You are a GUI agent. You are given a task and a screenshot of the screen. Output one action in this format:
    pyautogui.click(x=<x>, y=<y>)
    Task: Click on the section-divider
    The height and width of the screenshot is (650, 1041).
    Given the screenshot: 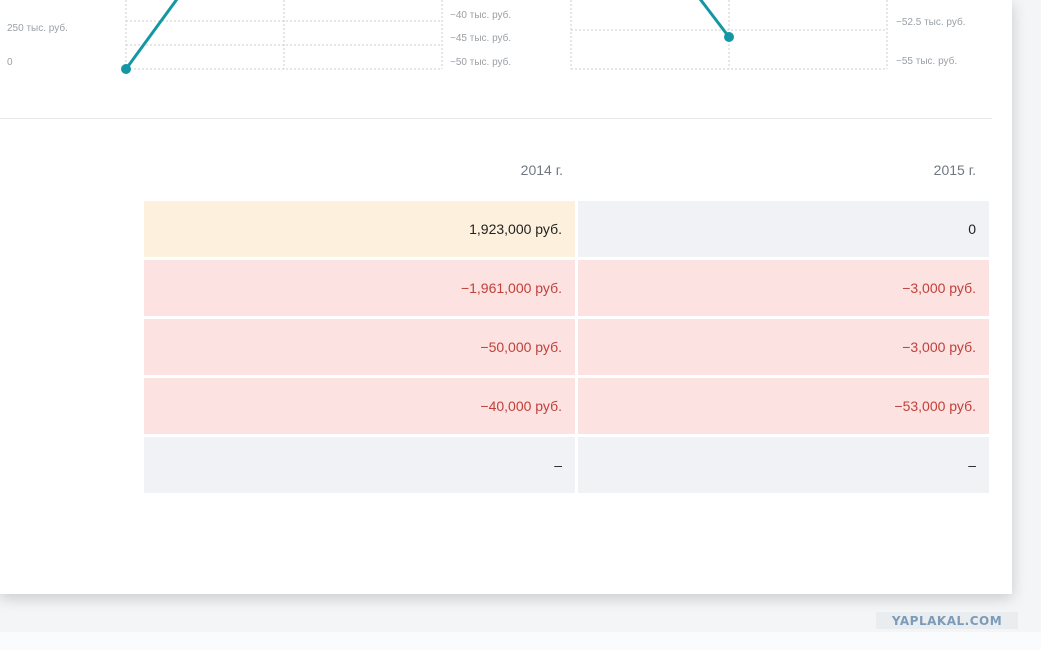 What is the action you would take?
    pyautogui.click(x=496, y=118)
    